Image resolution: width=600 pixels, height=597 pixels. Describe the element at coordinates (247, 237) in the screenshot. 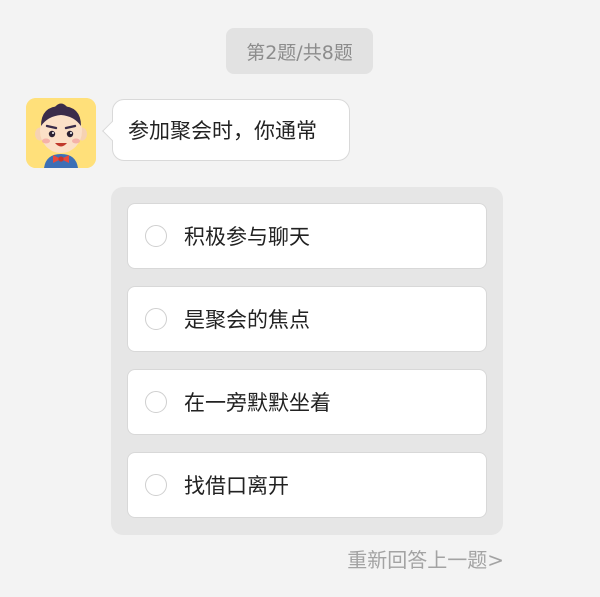

I see `option-label: 积极参与聊天` at that location.